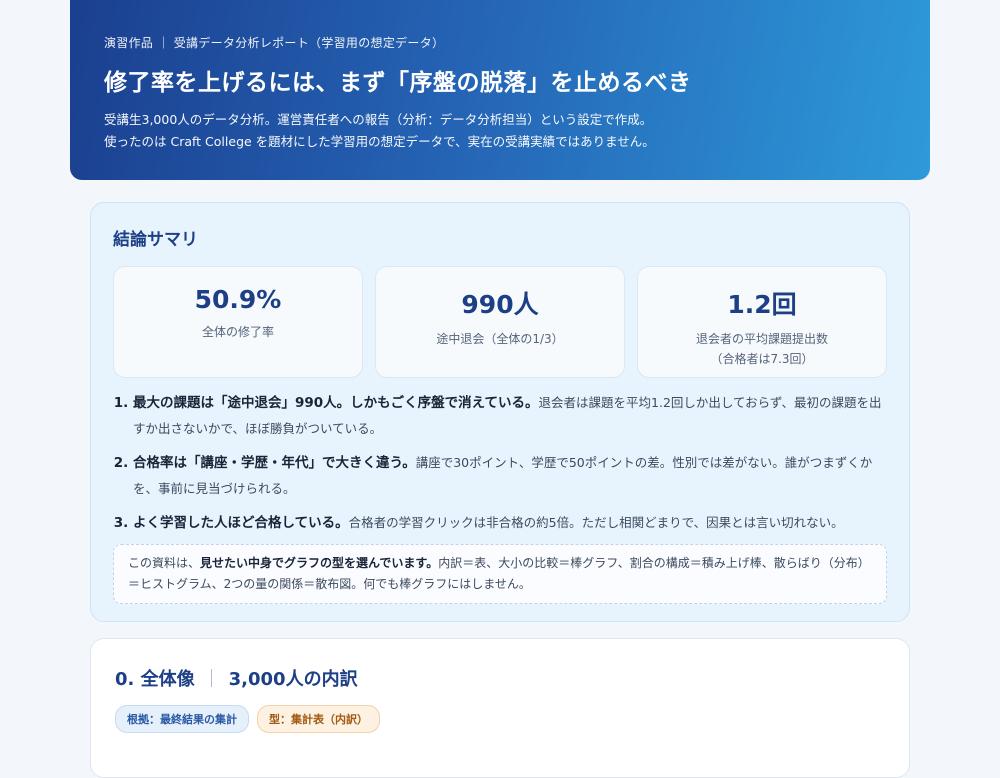 This screenshot has height=778, width=1000. What do you see at coordinates (500, 304) in the screenshot?
I see `kpi-value: 990人` at bounding box center [500, 304].